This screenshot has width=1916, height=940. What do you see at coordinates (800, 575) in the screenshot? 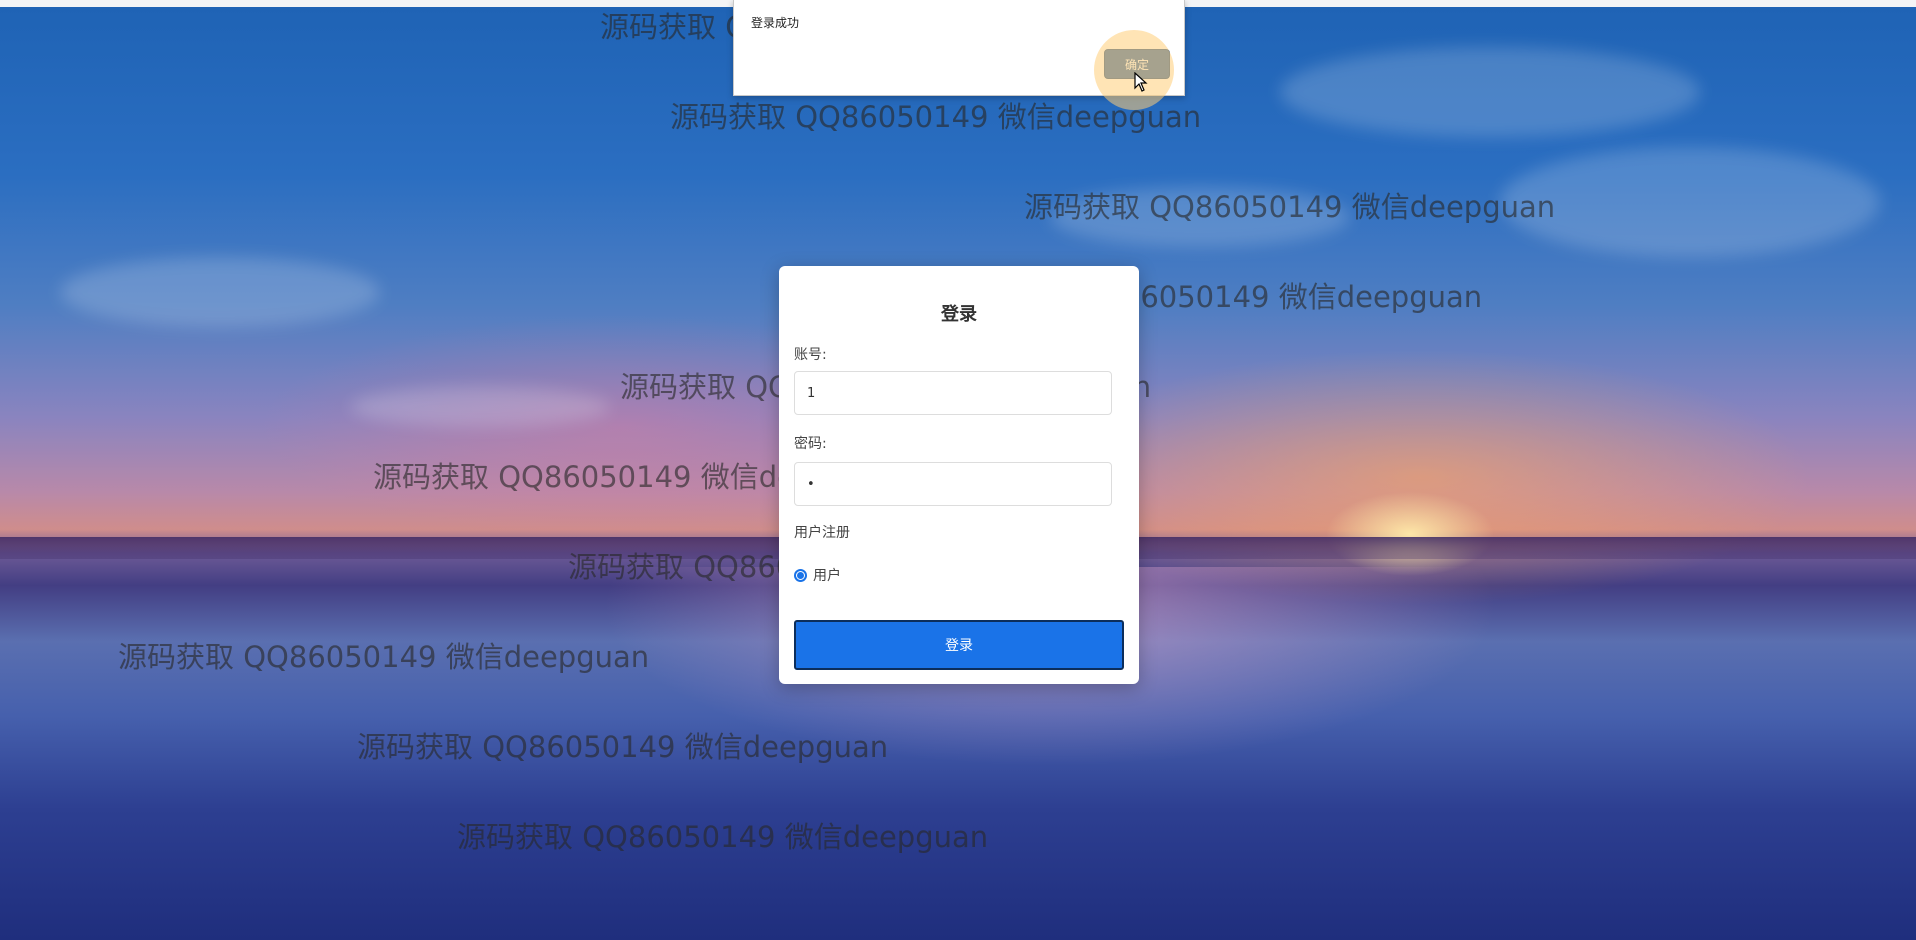
I see `role-radio-user` at bounding box center [800, 575].